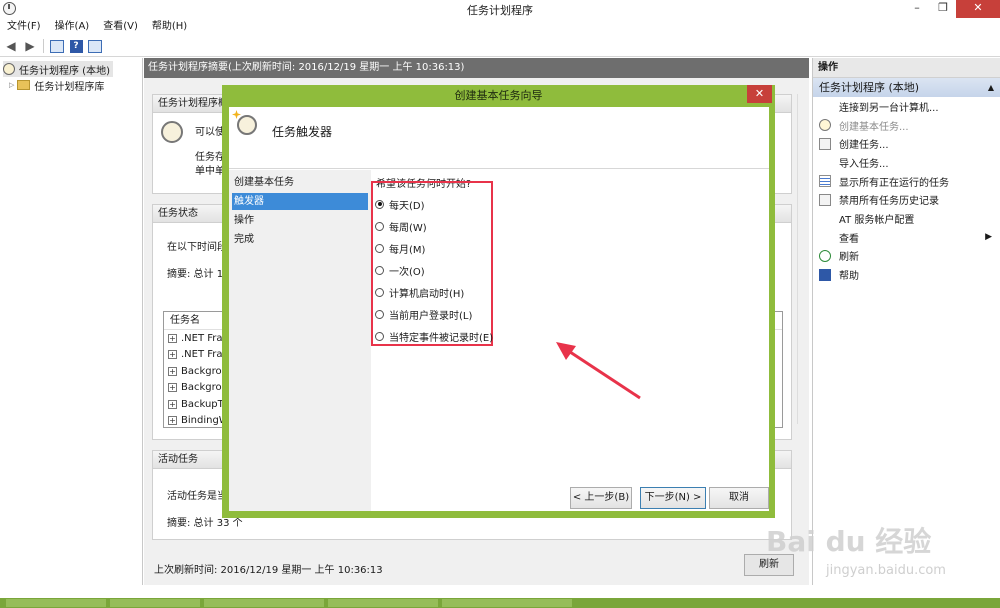  What do you see at coordinates (198, 274) in the screenshot?
I see `status-summary: 摘要: 总计 14` at bounding box center [198, 274].